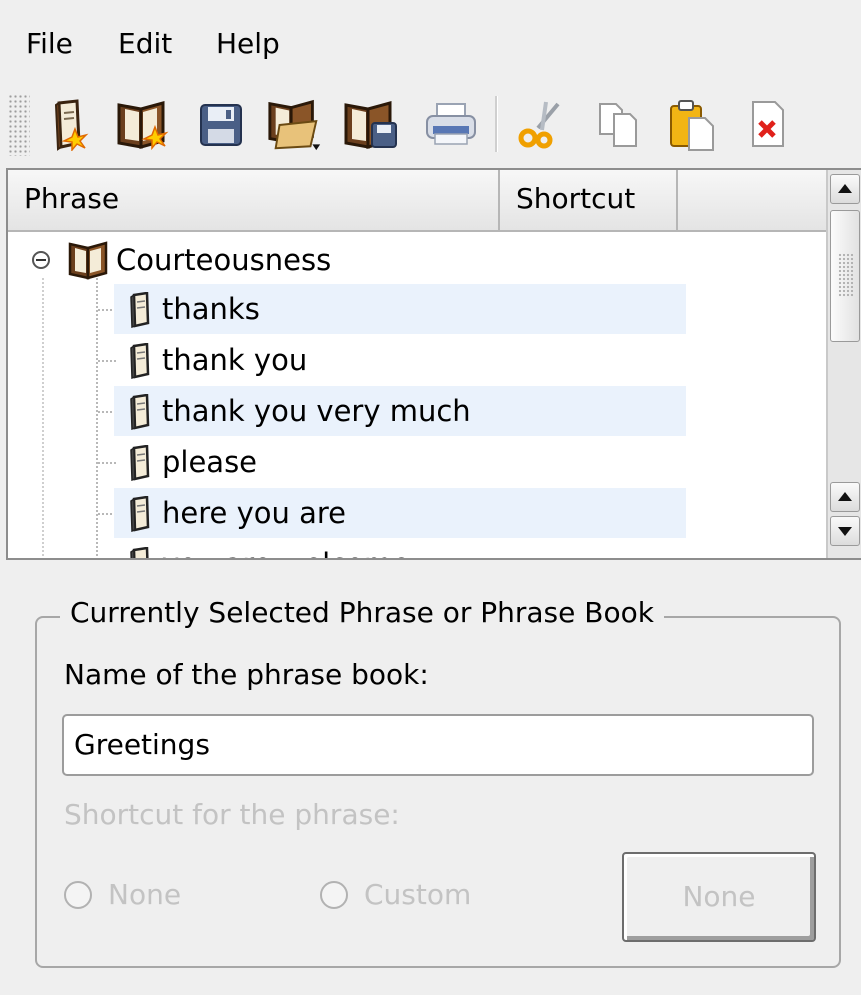  What do you see at coordinates (362, 613) in the screenshot?
I see `group-title: Currently Selected Phrase or Phrase Book` at bounding box center [362, 613].